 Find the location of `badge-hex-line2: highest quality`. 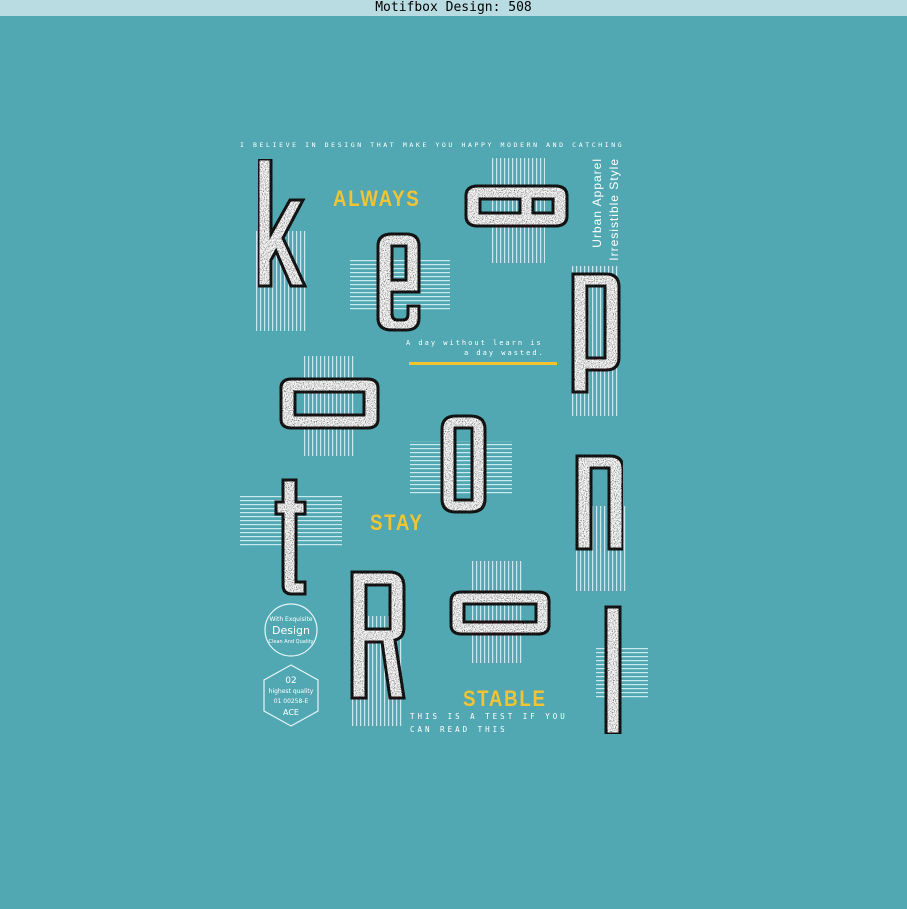

badge-hex-line2: highest quality is located at coordinates (291, 691).